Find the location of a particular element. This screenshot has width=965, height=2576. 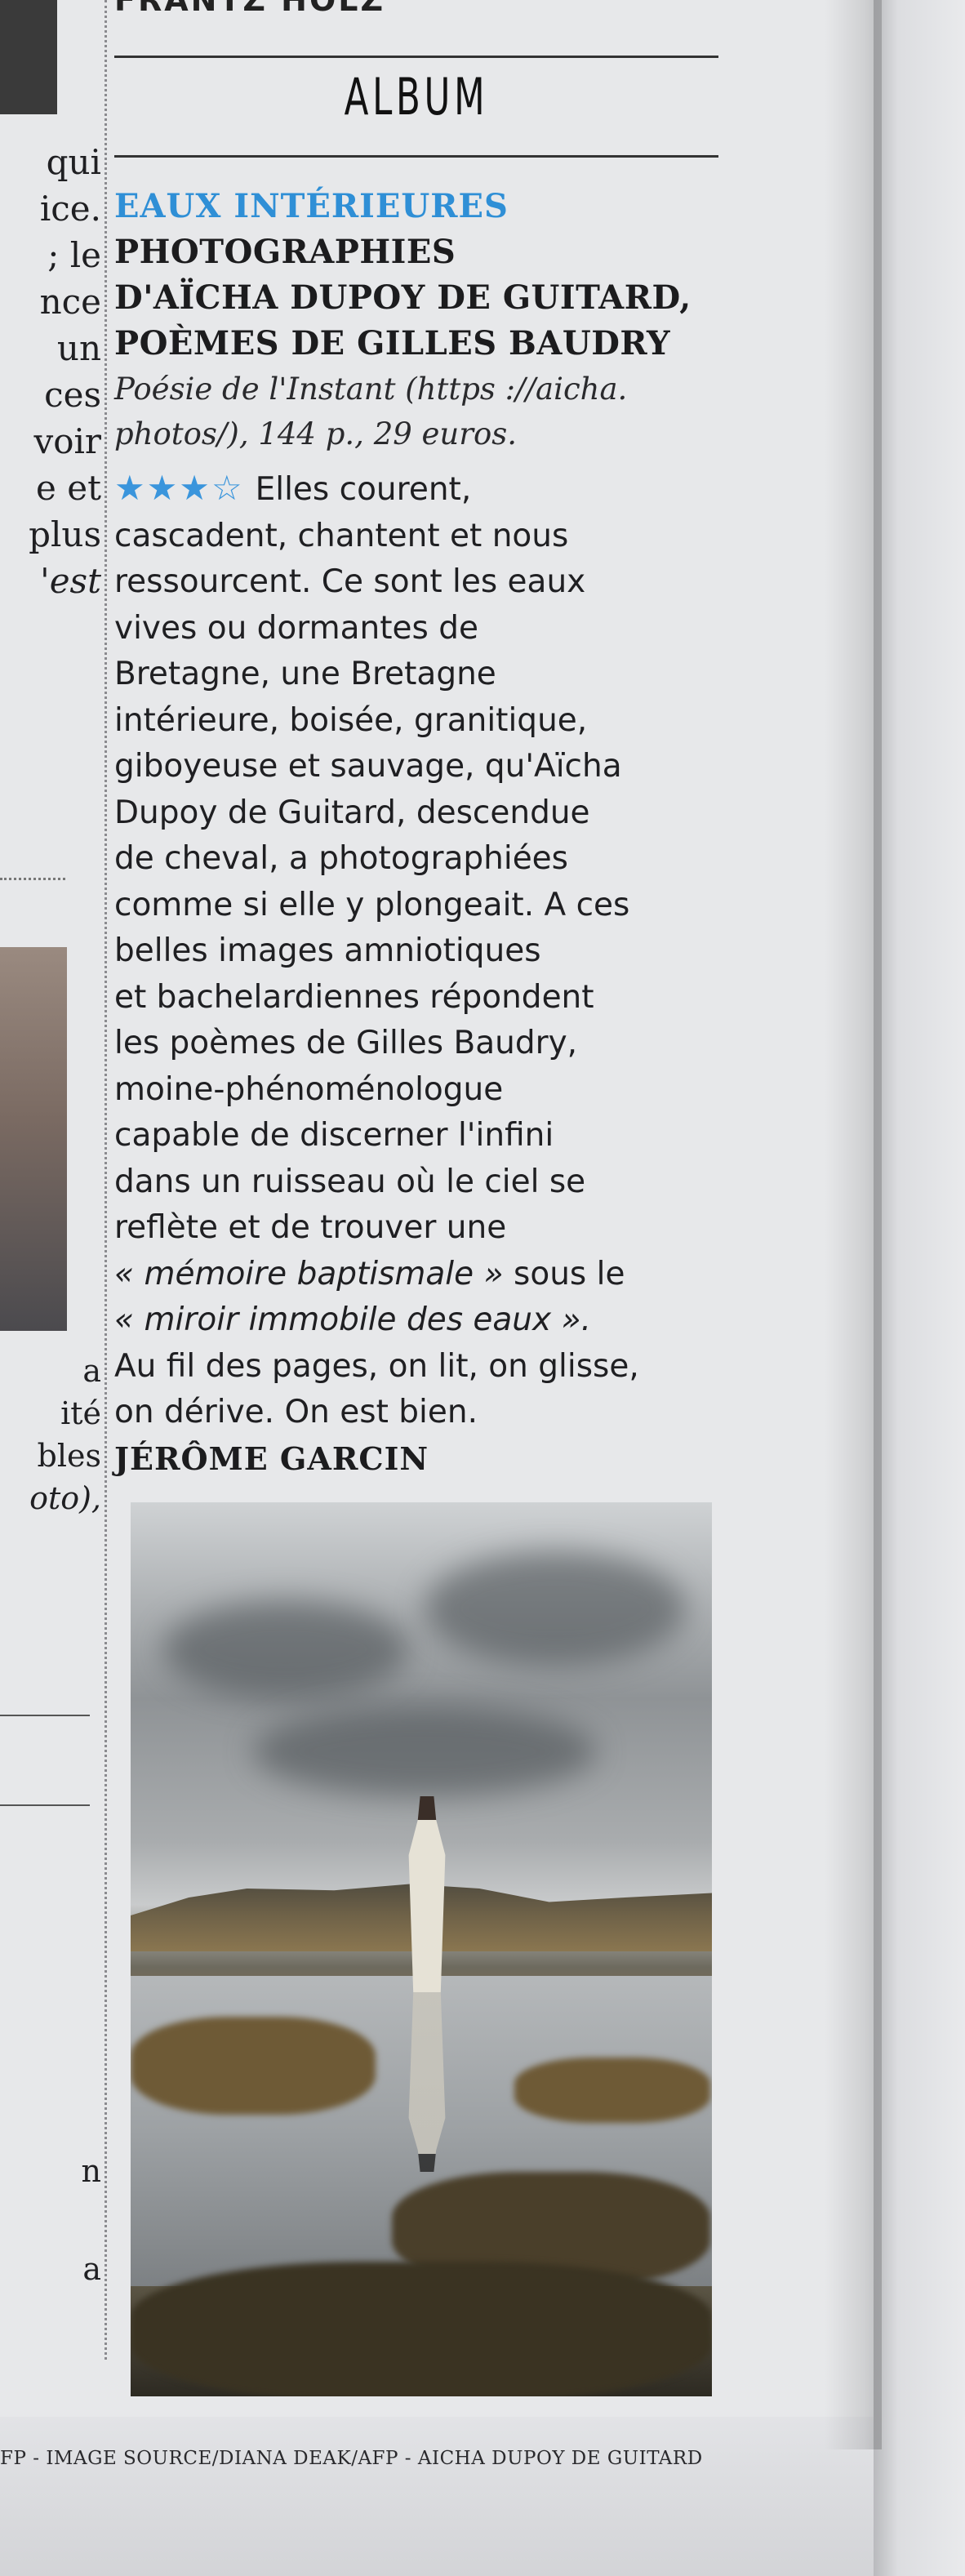

neighbor-dotted-rule is located at coordinates (32, 879).